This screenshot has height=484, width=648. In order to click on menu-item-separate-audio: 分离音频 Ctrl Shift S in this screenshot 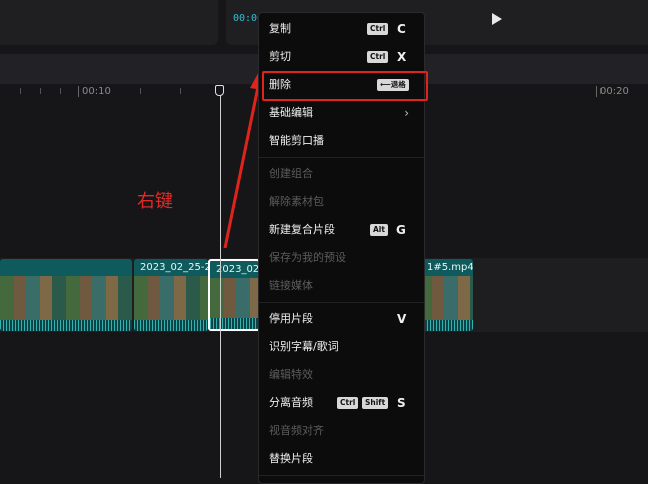, I will do `click(342, 403)`.